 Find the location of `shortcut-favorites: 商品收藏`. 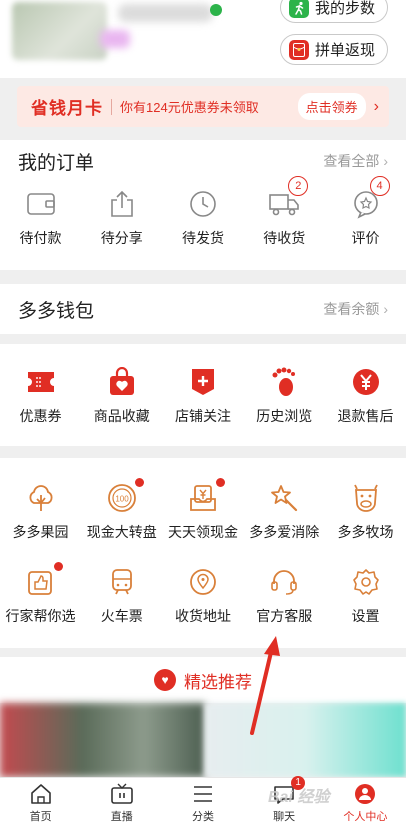

shortcut-favorites: 商品收藏 is located at coordinates (121, 395).